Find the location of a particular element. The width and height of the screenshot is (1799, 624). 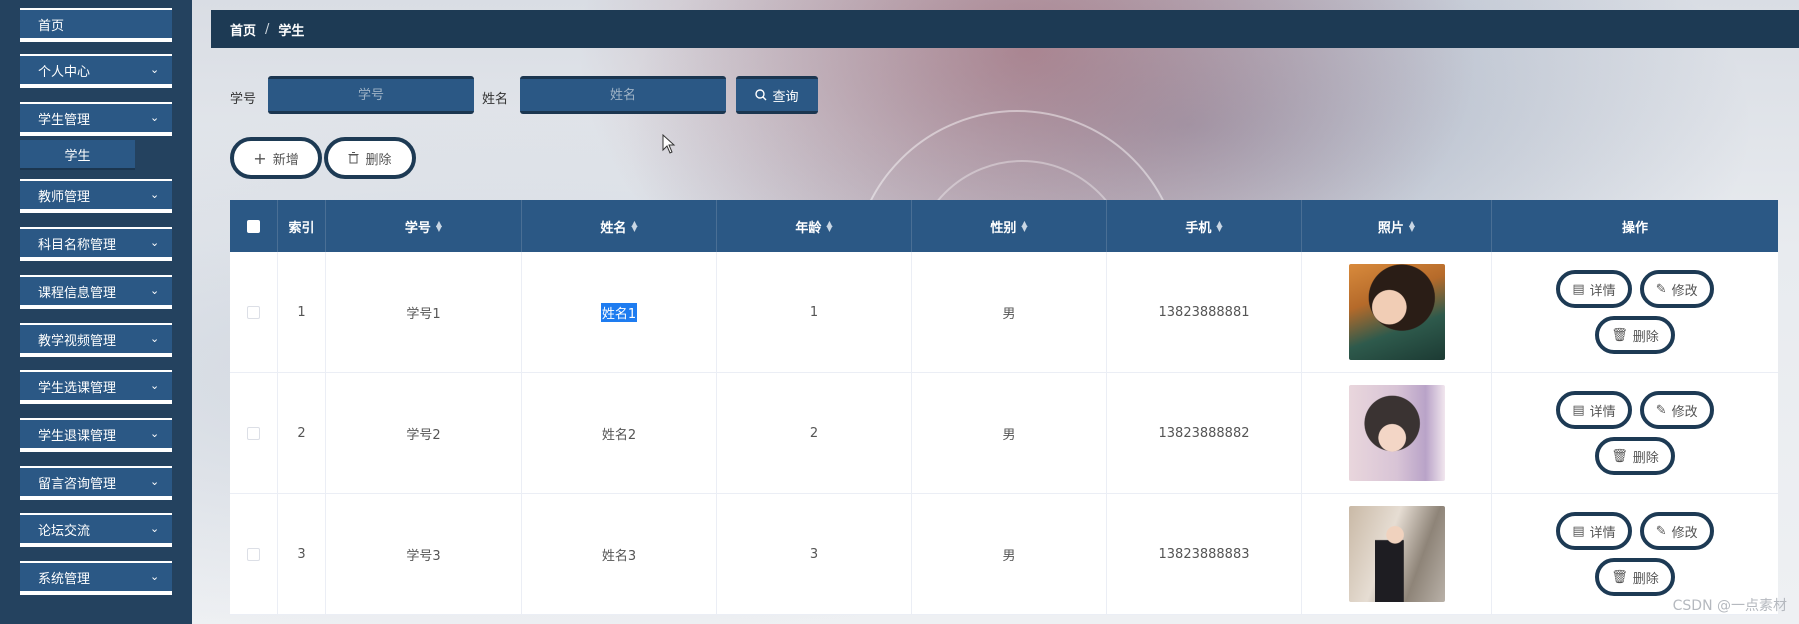

sidebar-item-label: 论坛交流 is located at coordinates (64, 531).